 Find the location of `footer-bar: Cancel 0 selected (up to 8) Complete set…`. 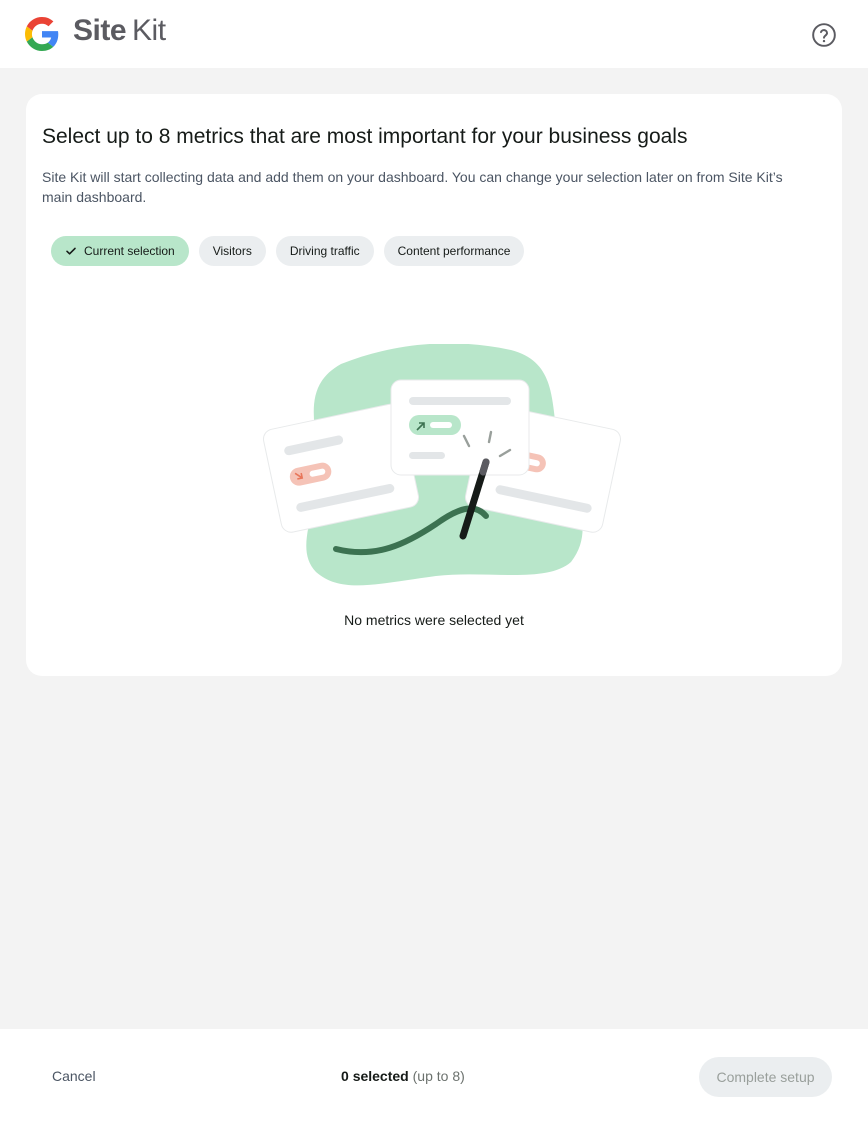

footer-bar: Cancel 0 selected (up to 8) Complete set… is located at coordinates (434, 1076).